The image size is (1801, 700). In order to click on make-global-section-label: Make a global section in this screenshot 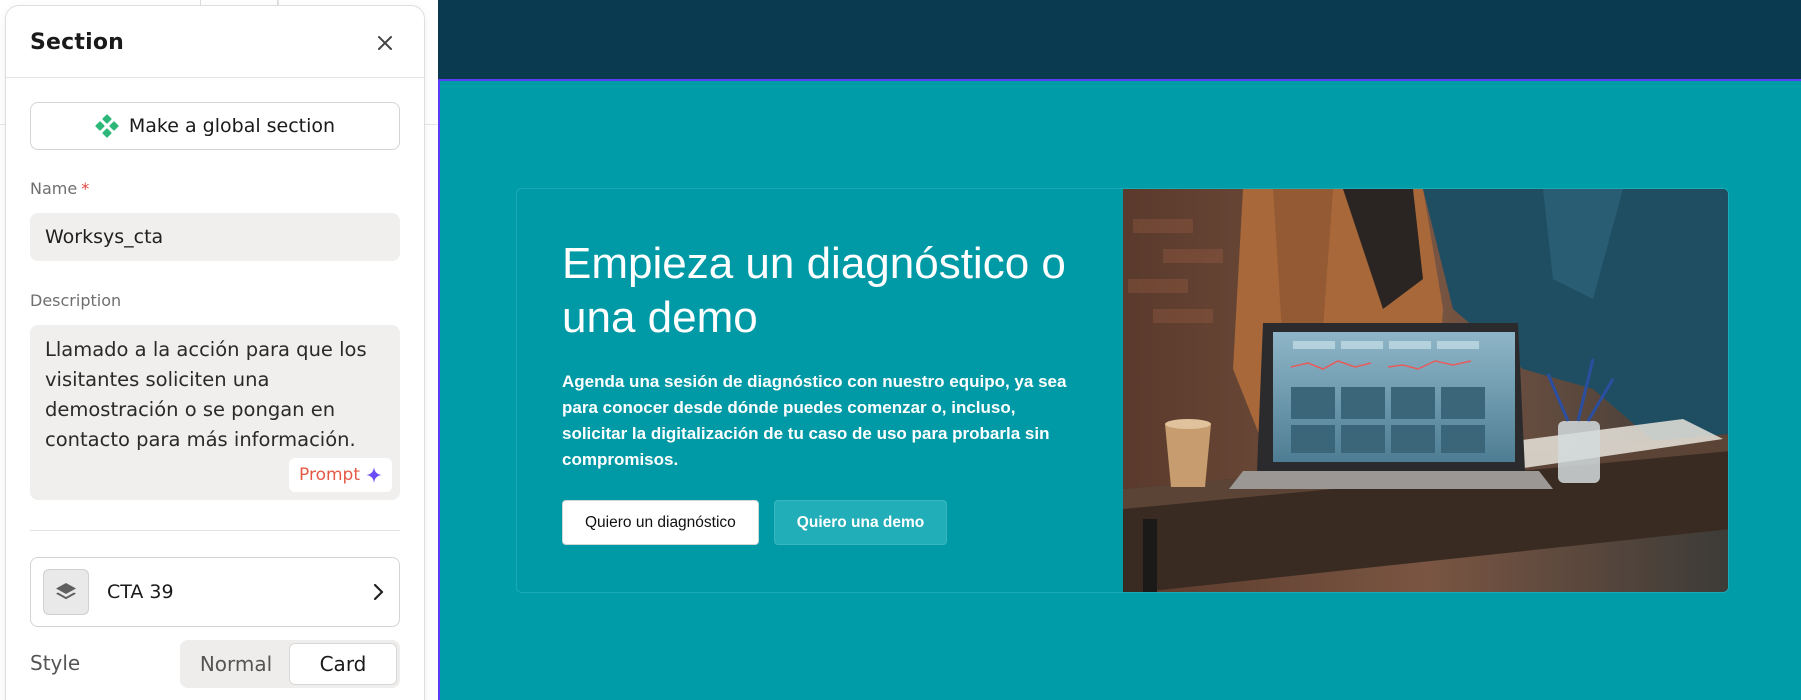, I will do `click(232, 126)`.